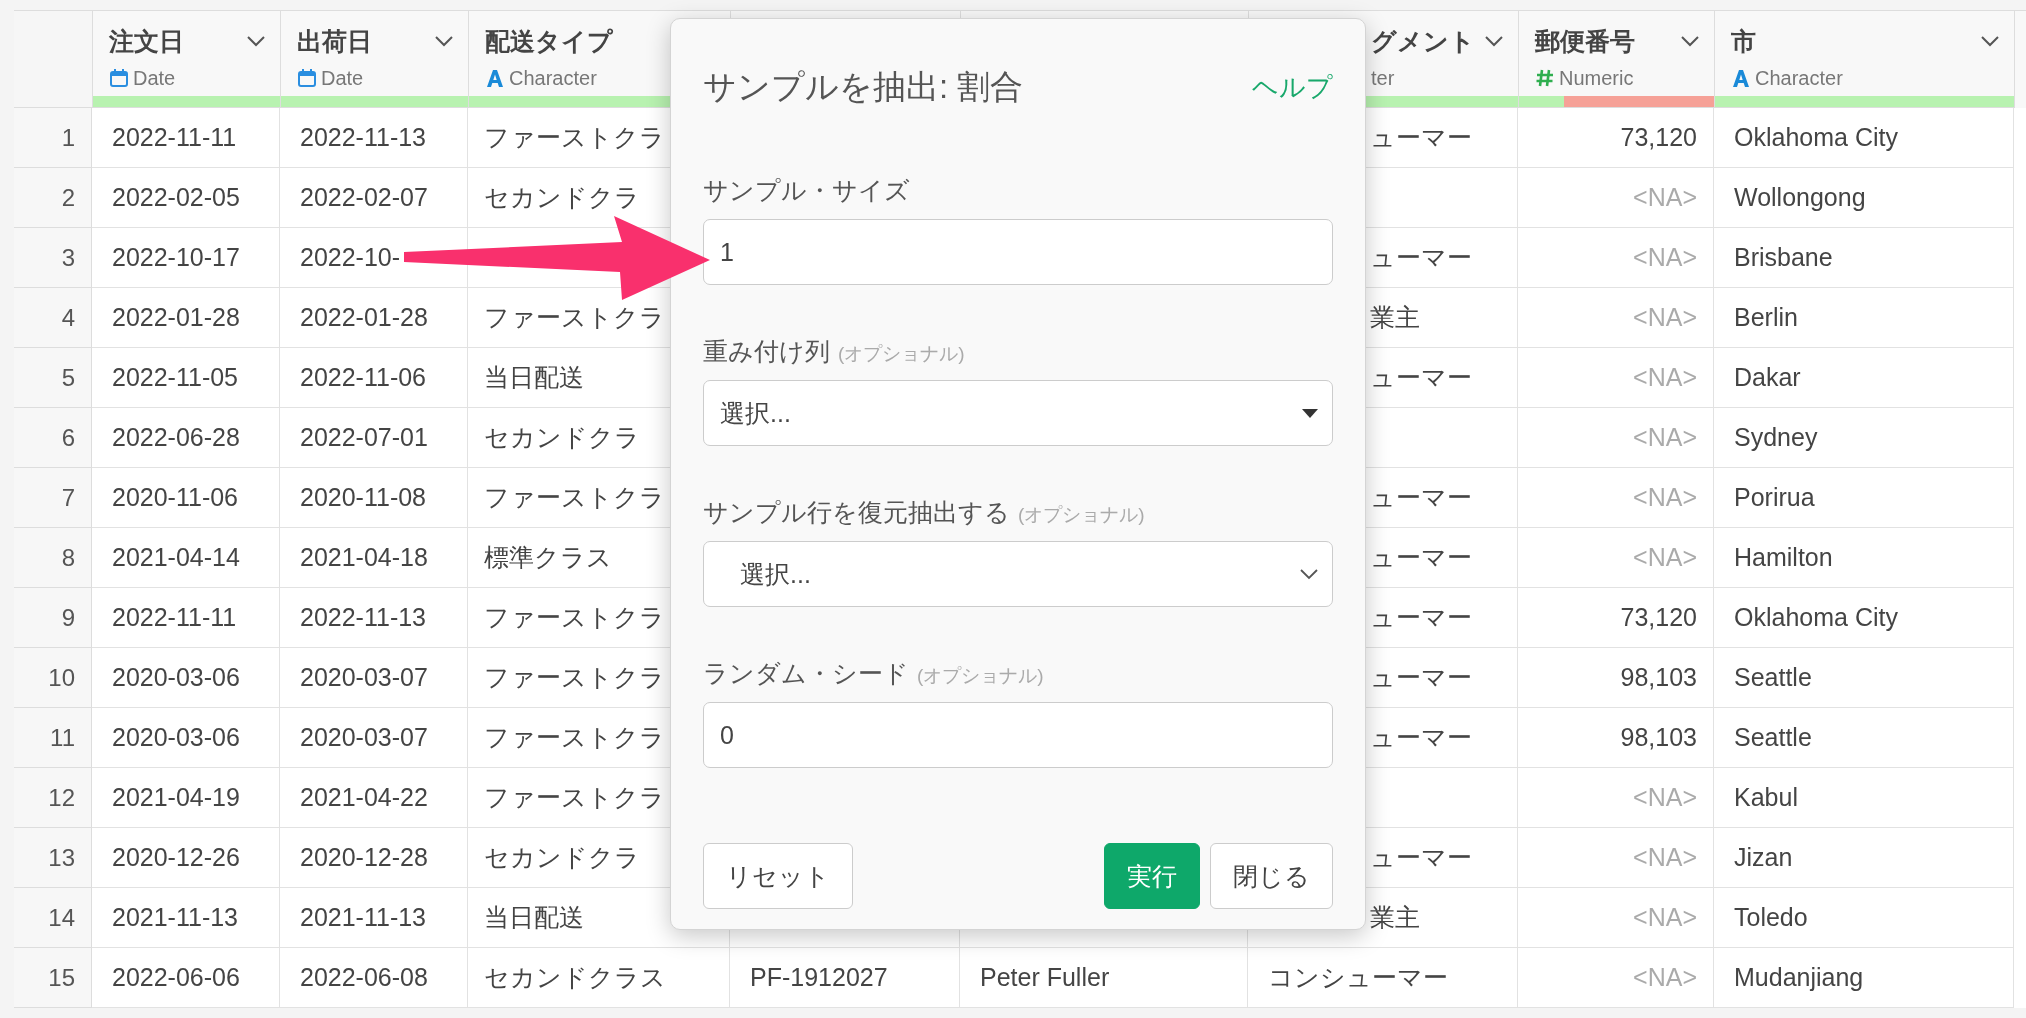 The width and height of the screenshot is (2026, 1018). What do you see at coordinates (186, 258) in the screenshot?
I see `table-cell: 2022-10-17` at bounding box center [186, 258].